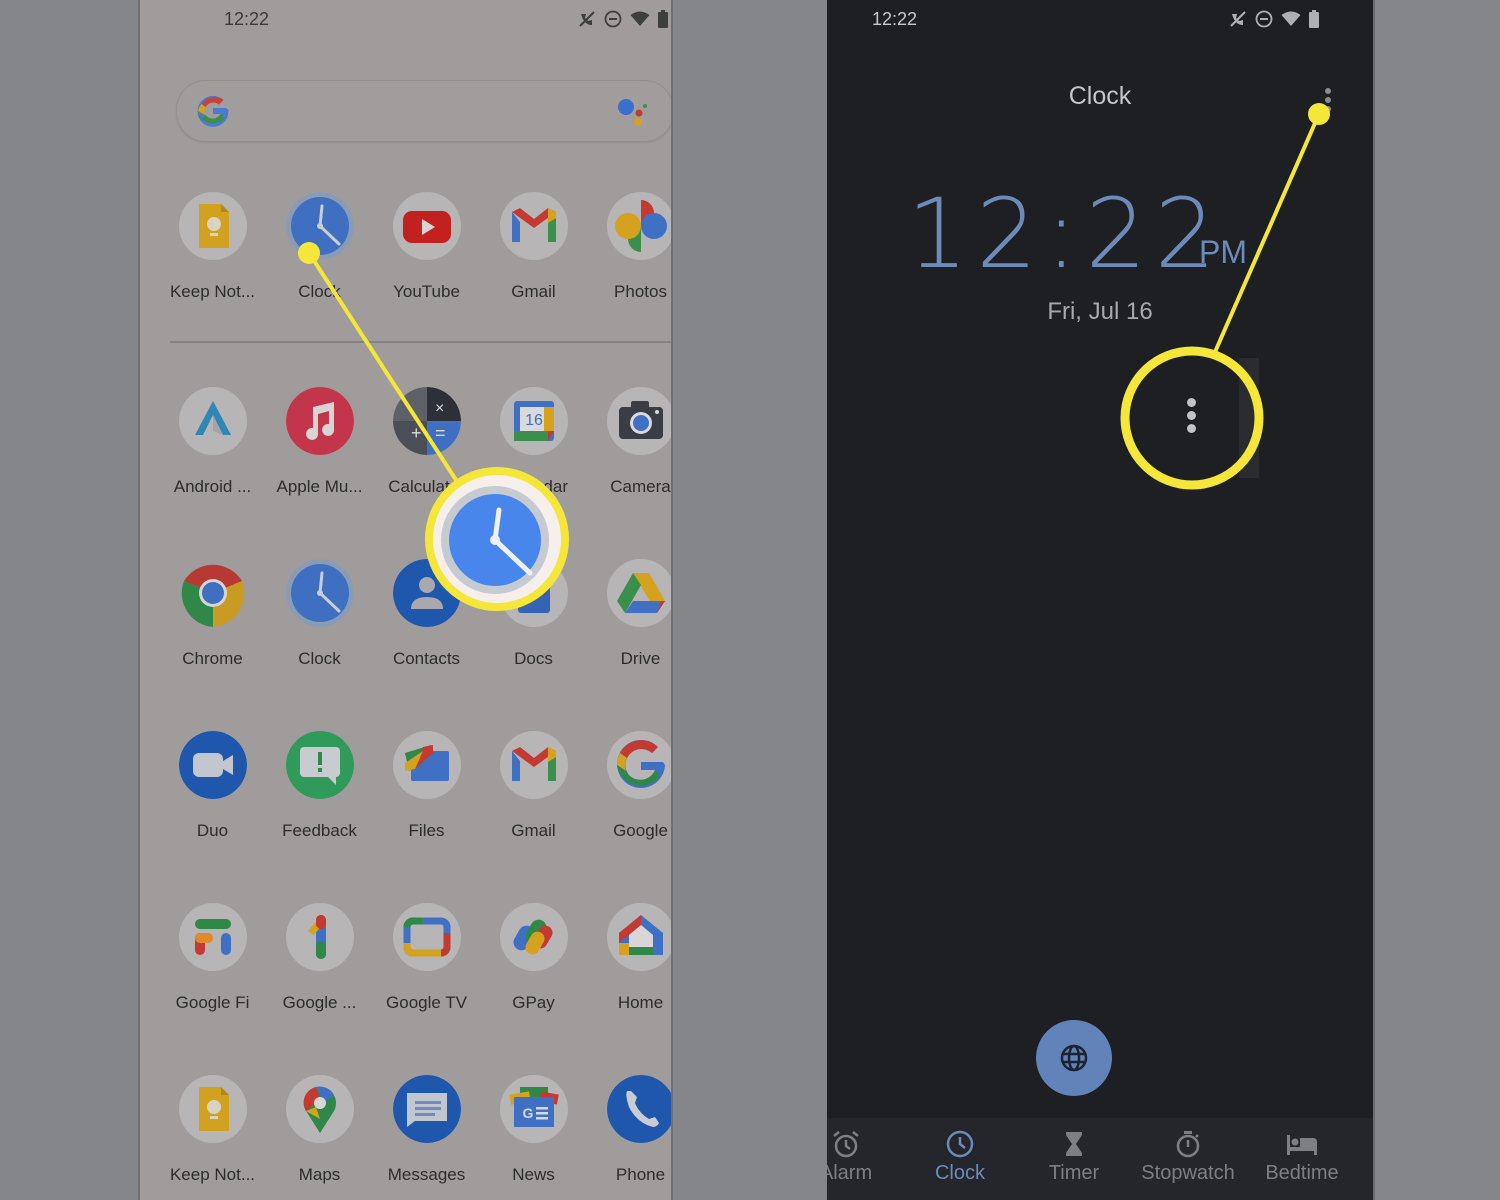 This screenshot has width=1500, height=1200. Describe the element at coordinates (426, 593) in the screenshot. I see `contacts-icon` at that location.